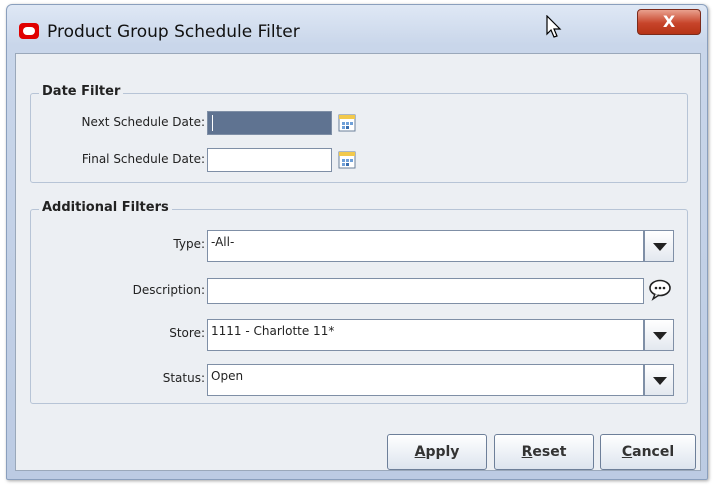 Image resolution: width=716 pixels, height=485 pixels. I want to click on final-schedule-date-label: Final Schedule Date:, so click(143, 159).